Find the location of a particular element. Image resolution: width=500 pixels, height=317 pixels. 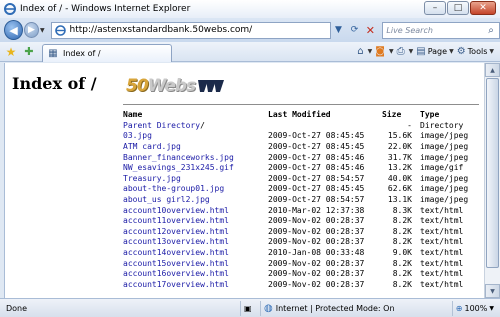

security-icon: ▣ is located at coordinates (250, 308).